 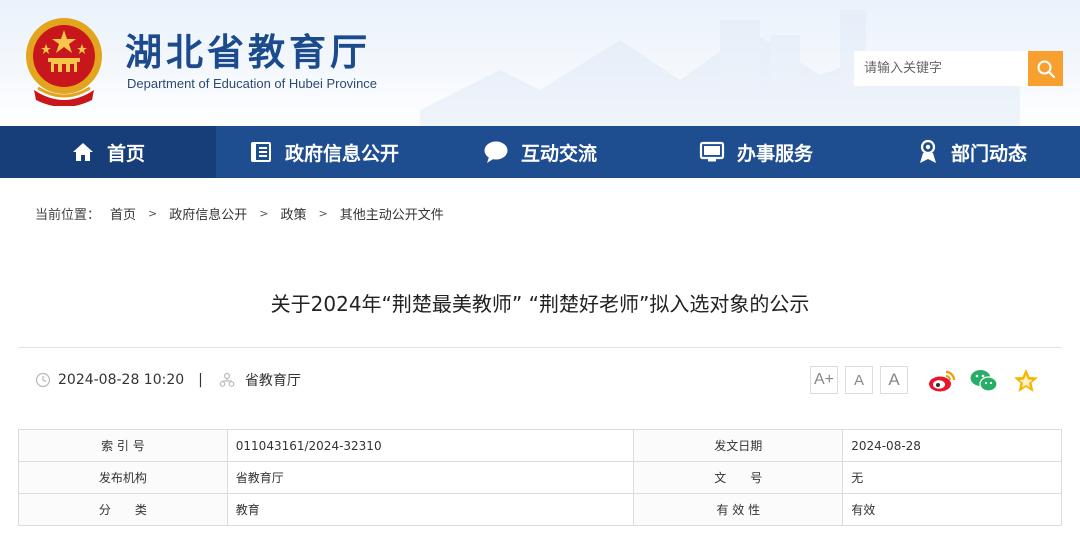 I want to click on wechat-share-icon, so click(x=984, y=381).